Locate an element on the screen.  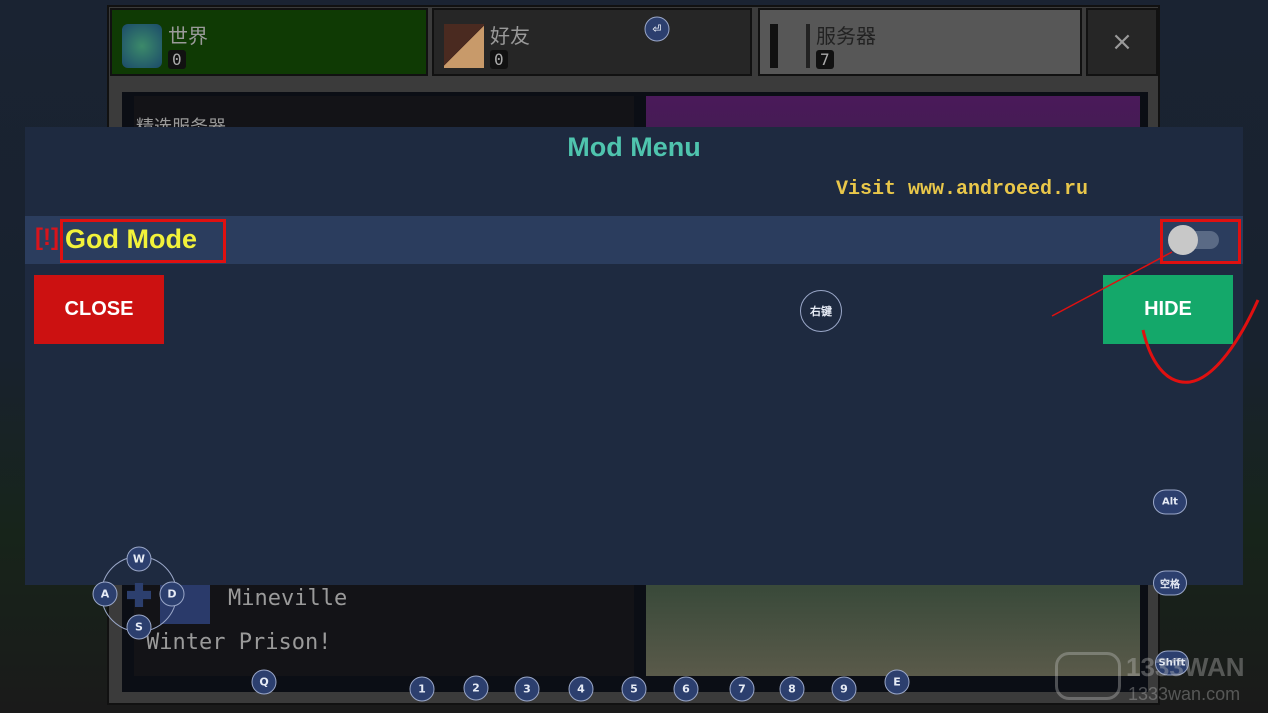
hotbar-7-key: 7 is located at coordinates (742, 689).